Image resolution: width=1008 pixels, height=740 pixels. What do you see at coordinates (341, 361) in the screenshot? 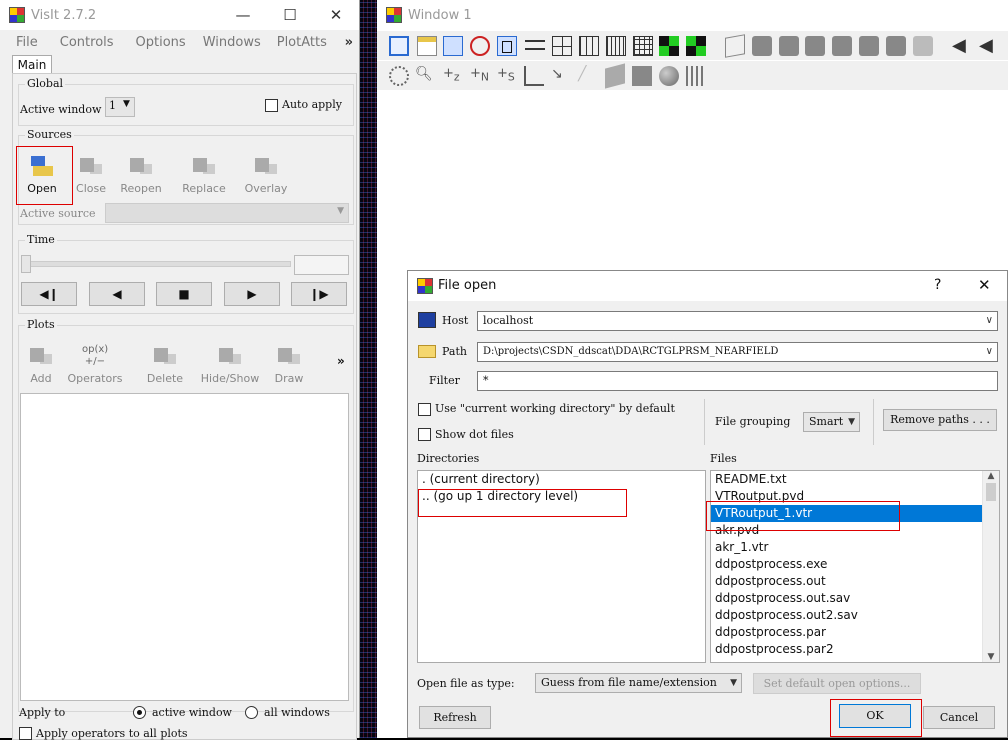
I see `plots-more-icon: »` at bounding box center [341, 361].